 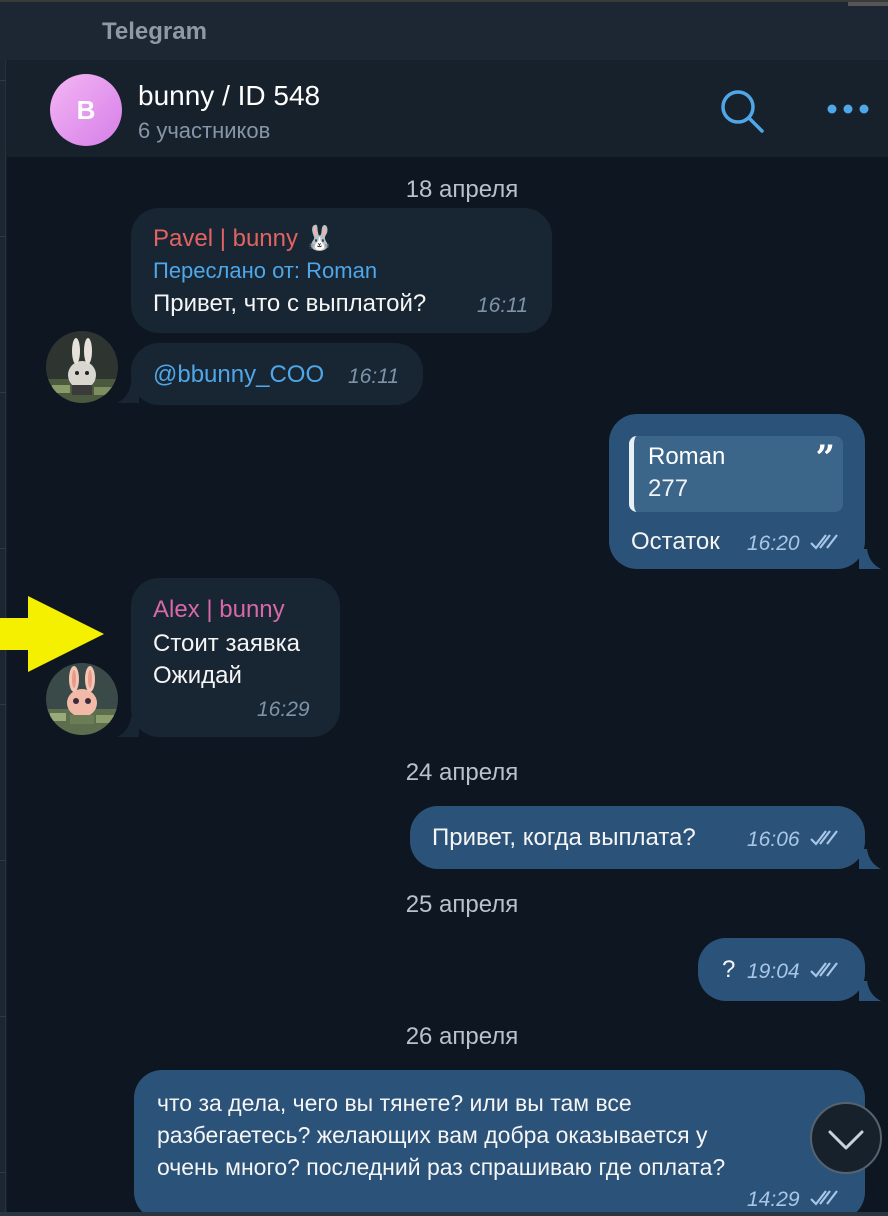 What do you see at coordinates (235, 657) in the screenshot?
I see `message-incoming: Alex | bunny Стоит заявка Ожидай 16:29` at bounding box center [235, 657].